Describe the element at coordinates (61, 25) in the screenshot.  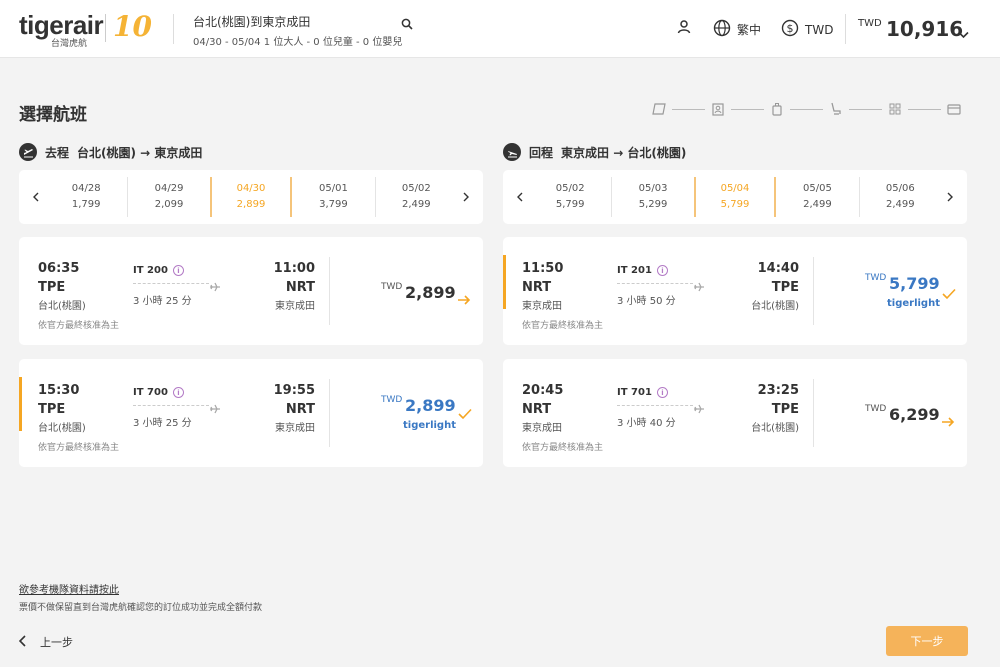
I see `logo-wordmark: tigerair` at that location.